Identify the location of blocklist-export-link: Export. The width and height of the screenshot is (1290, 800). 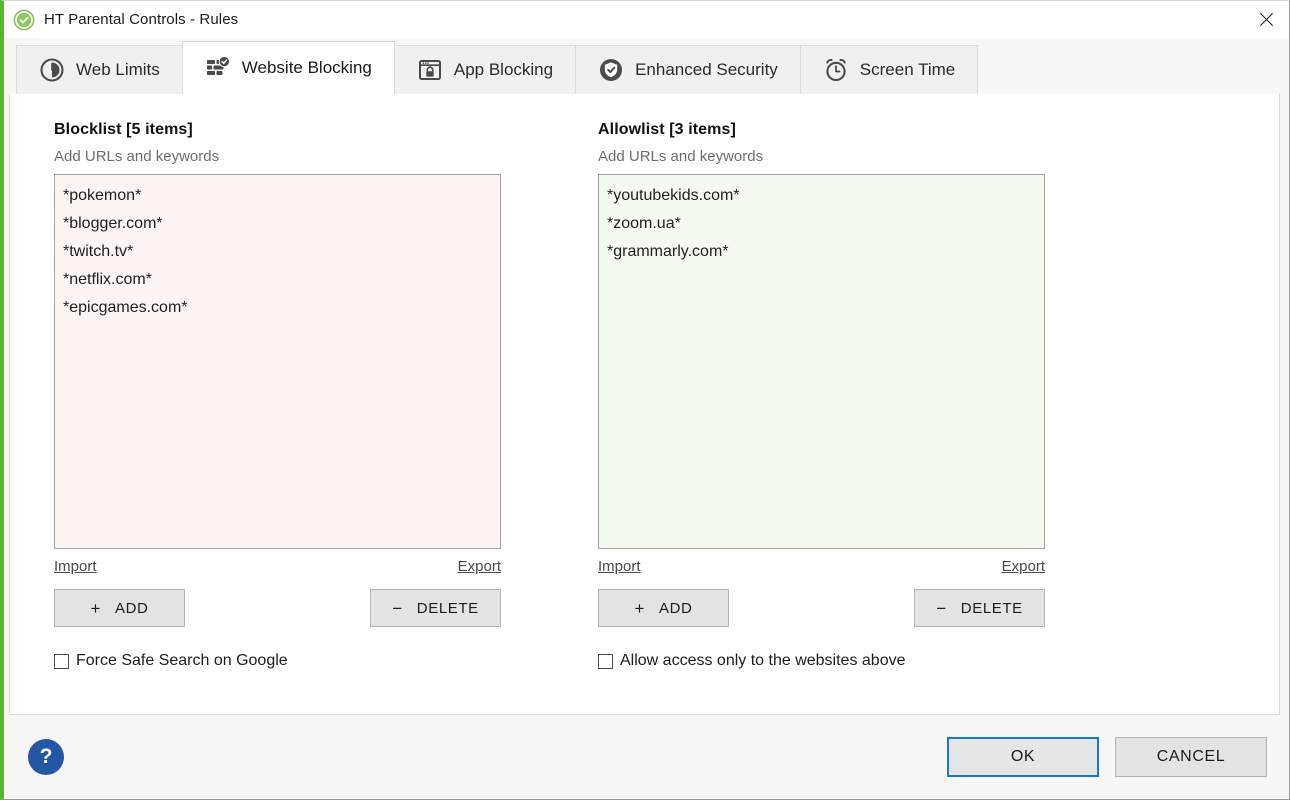
(479, 566).